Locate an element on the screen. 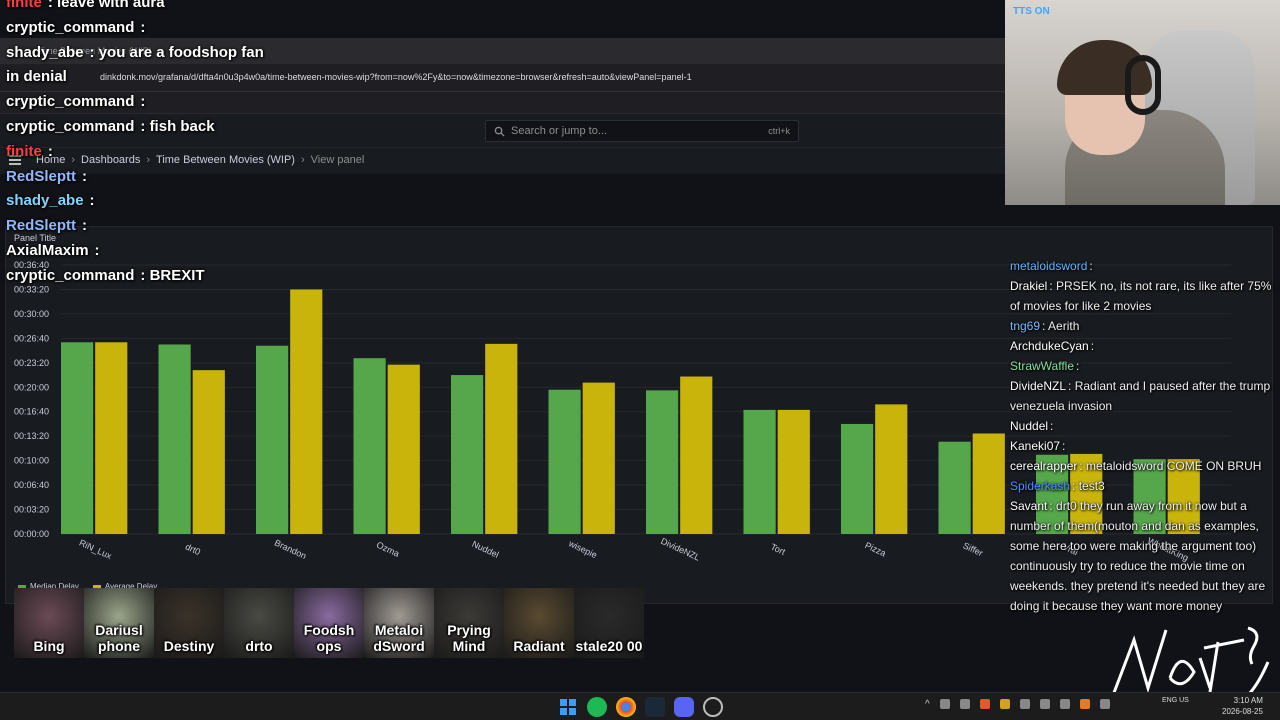  chat-message: finite: leave with aura is located at coordinates (256, 9).